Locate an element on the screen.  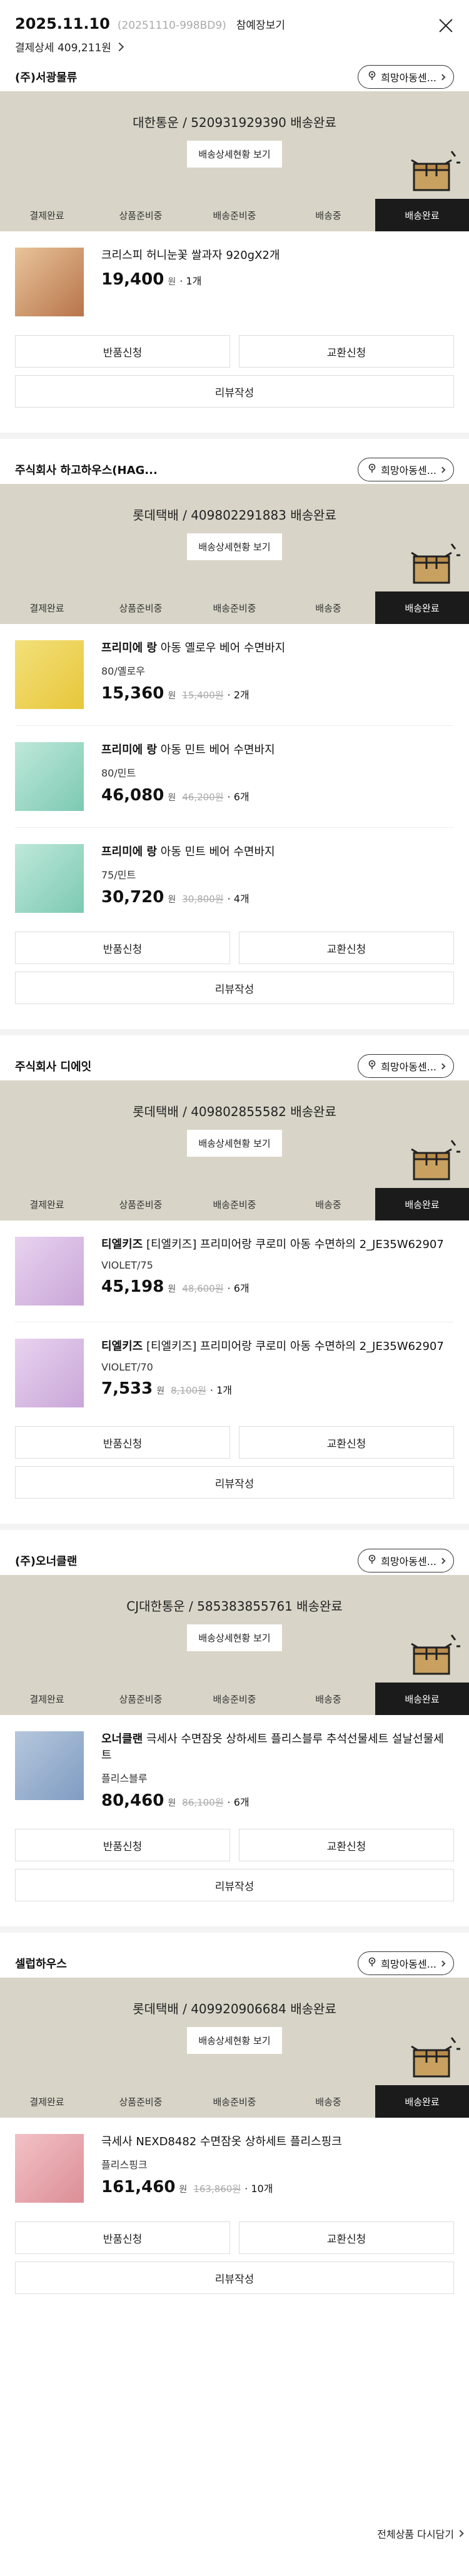
shipment-info: 롯데택배 / 409802855582 배송완료 is located at coordinates (234, 1111).